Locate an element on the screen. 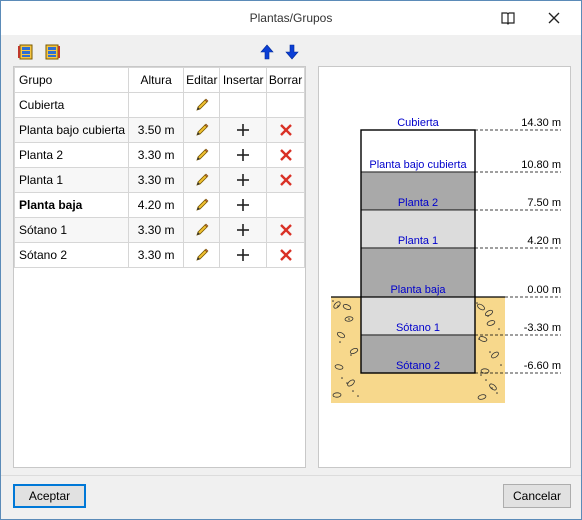 This screenshot has width=582, height=520. row-group-name: Sótano 2 is located at coordinates (71, 255).